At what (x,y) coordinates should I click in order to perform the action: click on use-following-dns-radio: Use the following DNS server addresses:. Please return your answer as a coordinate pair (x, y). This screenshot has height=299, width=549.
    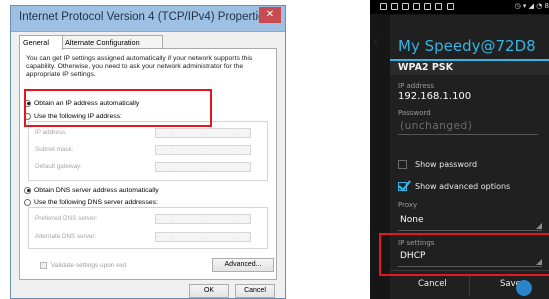
    Looking at the image, I should click on (91, 202).